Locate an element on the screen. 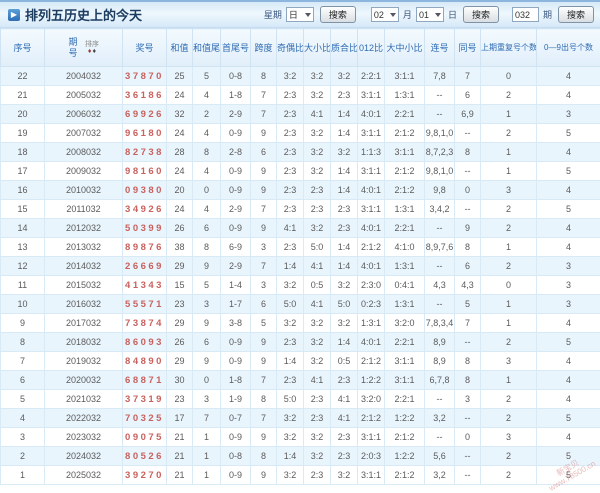 Image resolution: width=600 pixels, height=493 pixels. cell-seq: 20 is located at coordinates (23, 114).